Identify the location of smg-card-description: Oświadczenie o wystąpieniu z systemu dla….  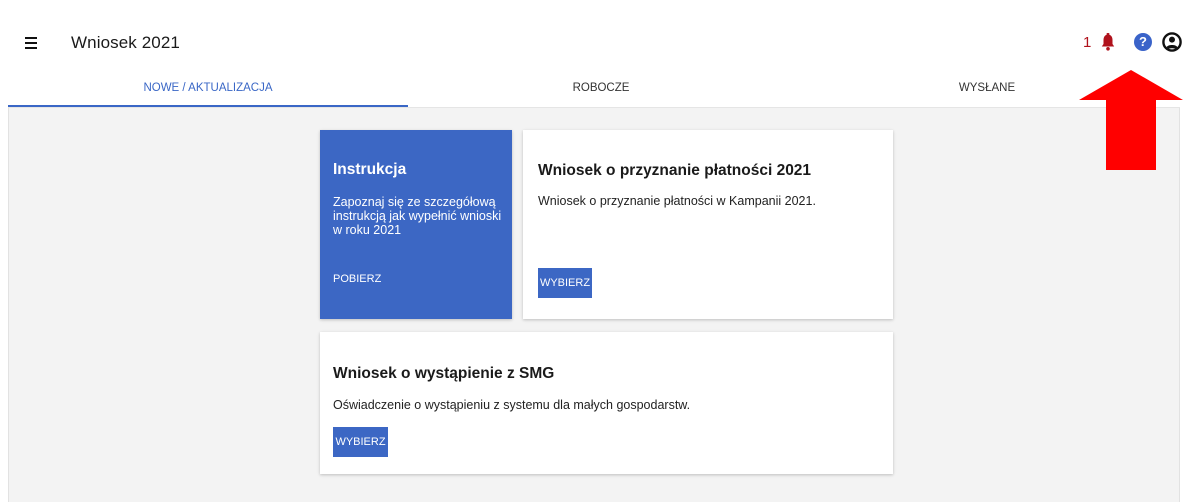
(512, 405).